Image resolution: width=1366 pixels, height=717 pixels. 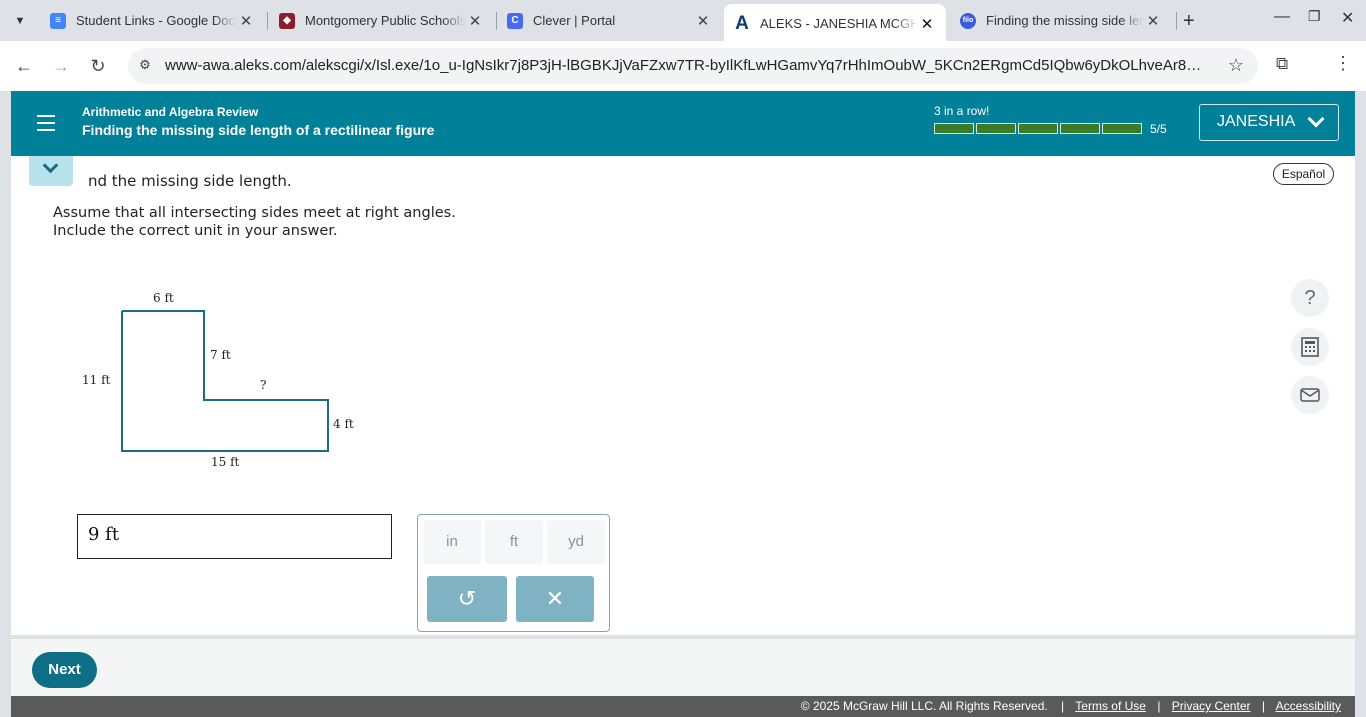 What do you see at coordinates (962, 111) in the screenshot?
I see `streak-label: 3 in a row!` at bounding box center [962, 111].